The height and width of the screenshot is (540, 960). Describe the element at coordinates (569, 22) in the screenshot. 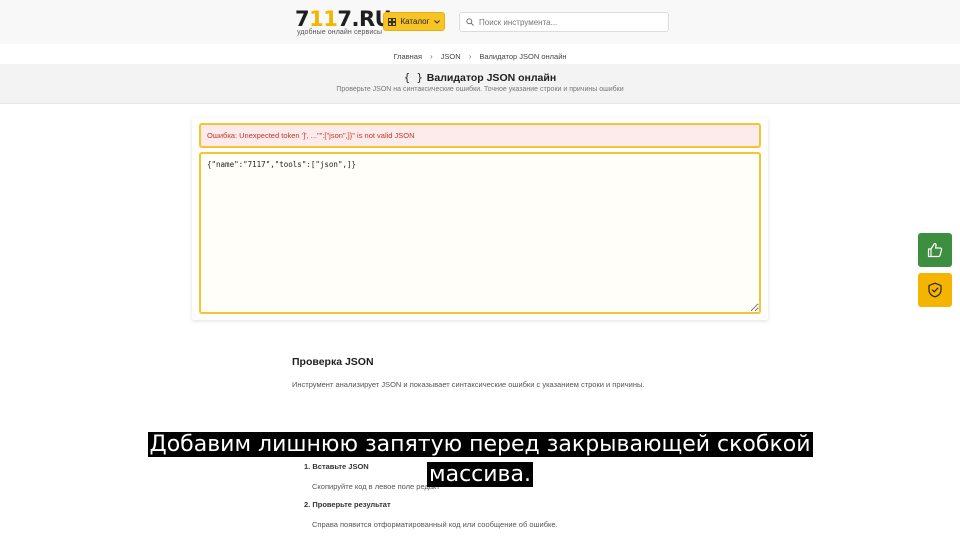

I see `search-input` at that location.